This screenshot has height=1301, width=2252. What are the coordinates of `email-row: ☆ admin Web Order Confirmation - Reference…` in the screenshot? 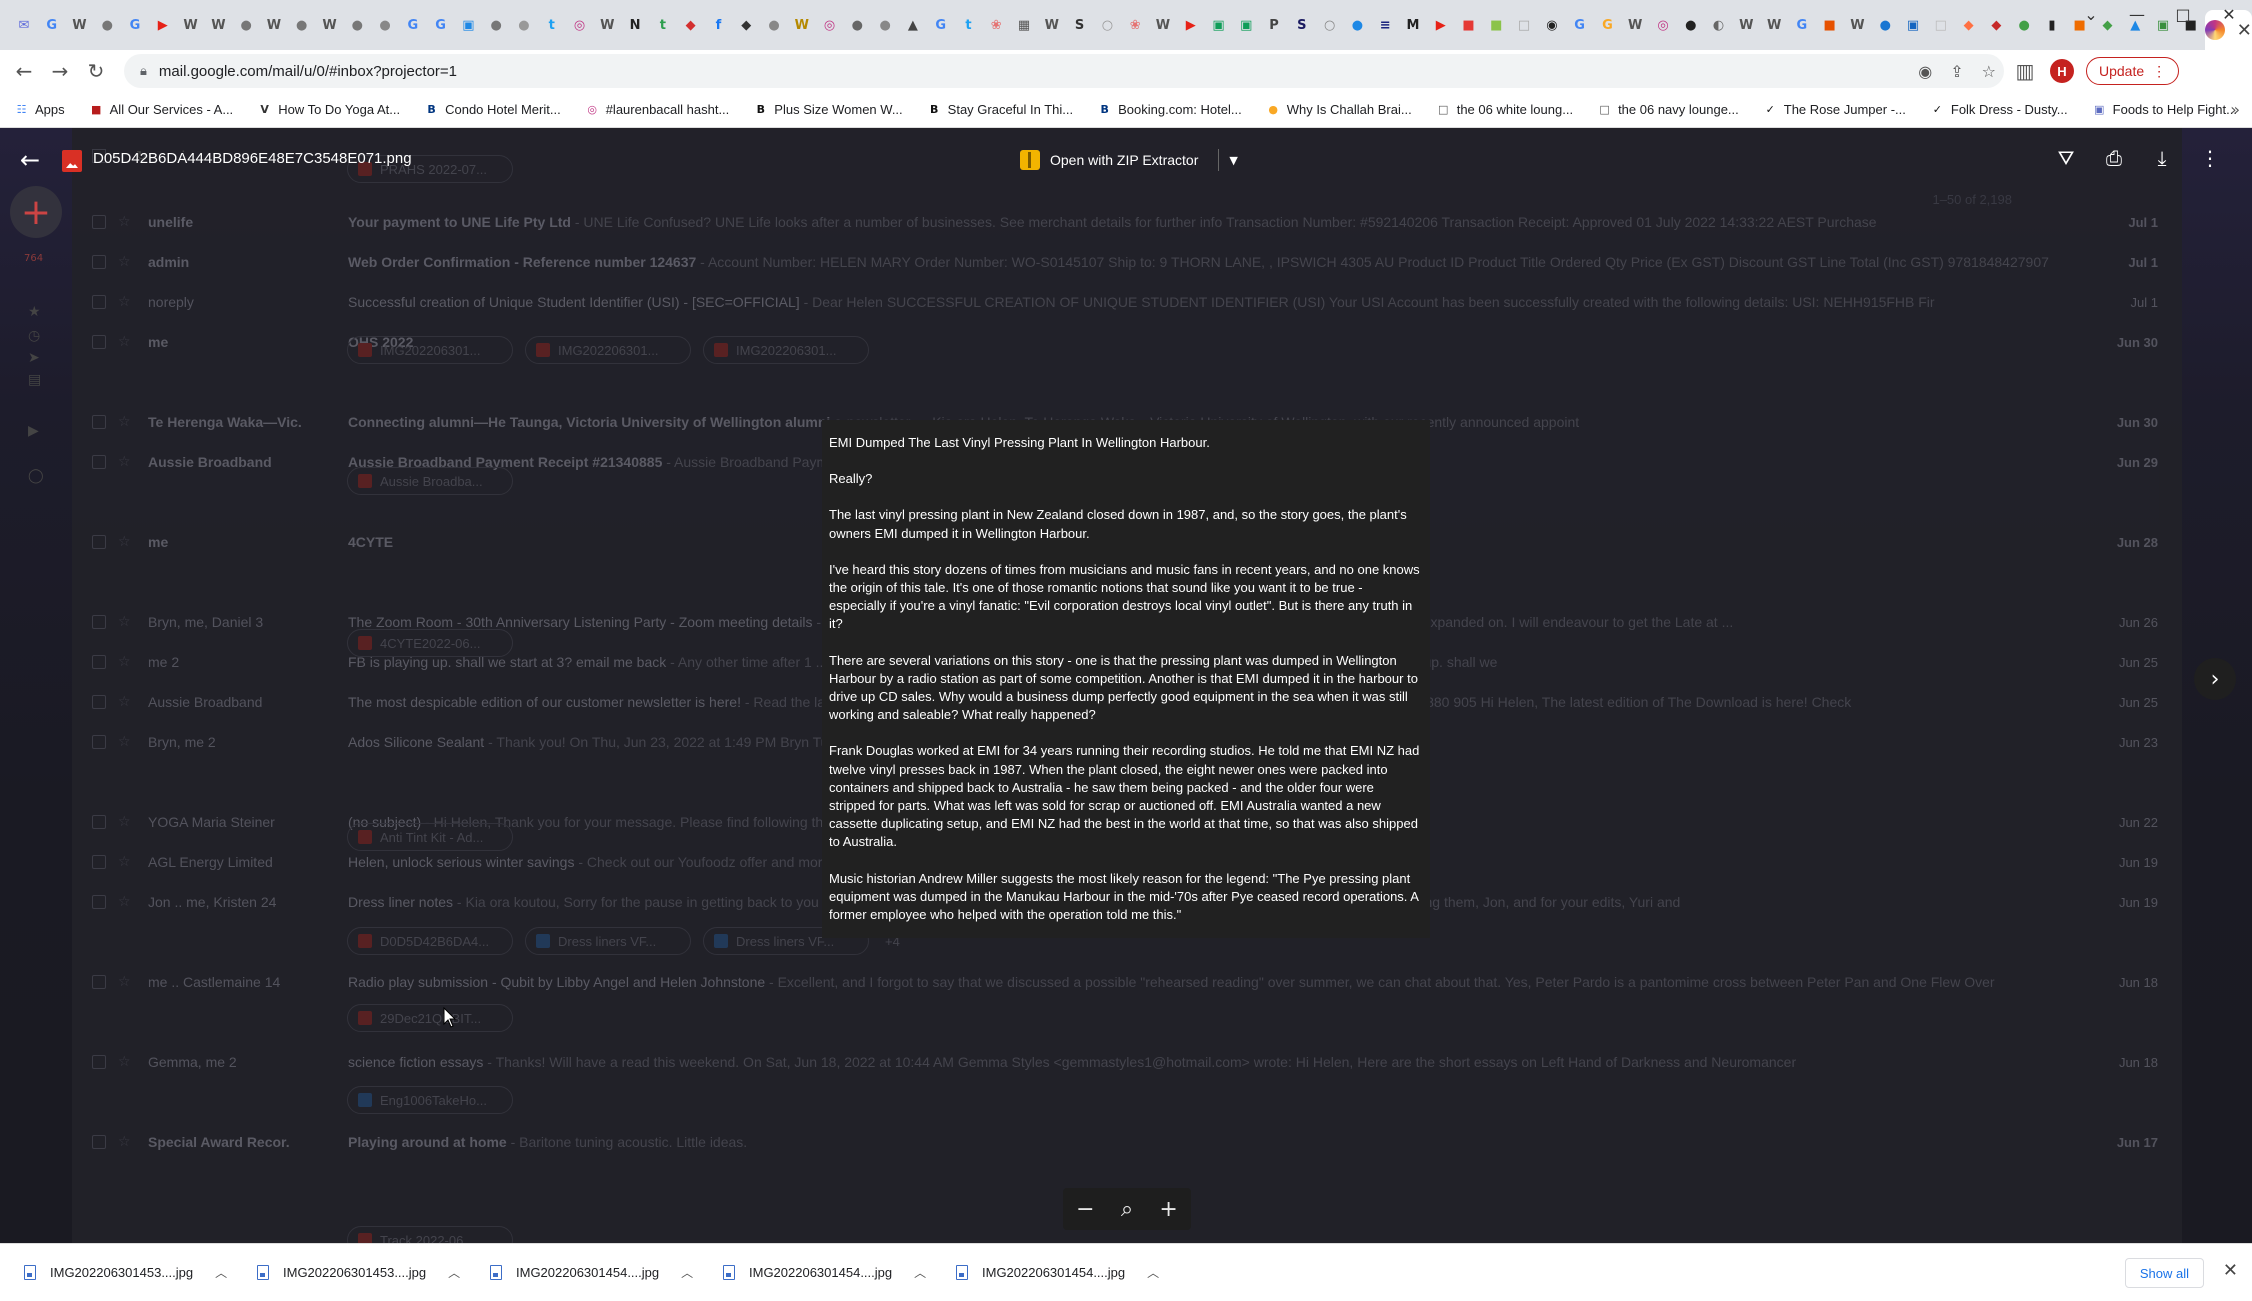 It's located at (1127, 262).